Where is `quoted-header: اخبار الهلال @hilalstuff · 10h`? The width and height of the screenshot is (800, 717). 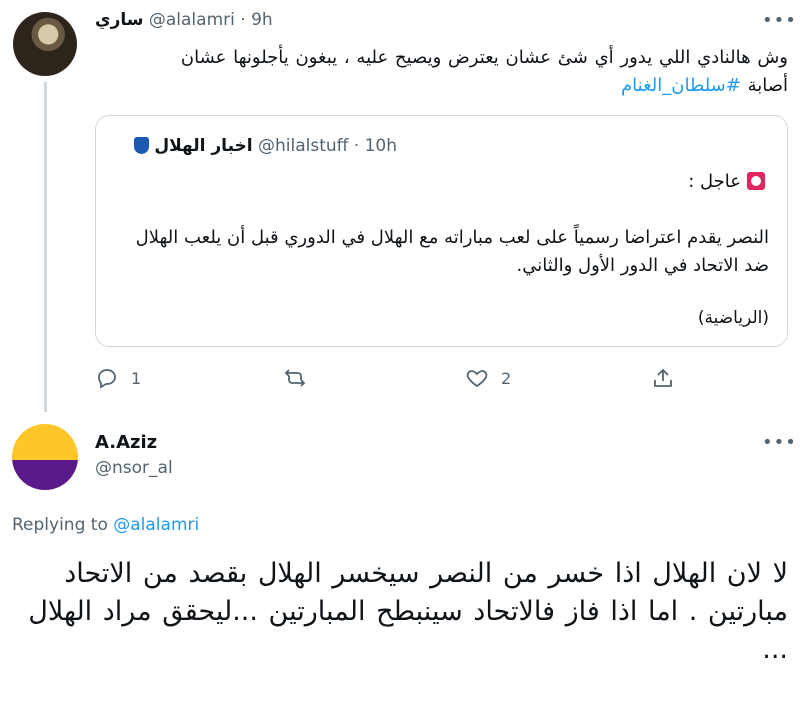 quoted-header: اخبار الهلال @hilalstuff · 10h is located at coordinates (262, 146).